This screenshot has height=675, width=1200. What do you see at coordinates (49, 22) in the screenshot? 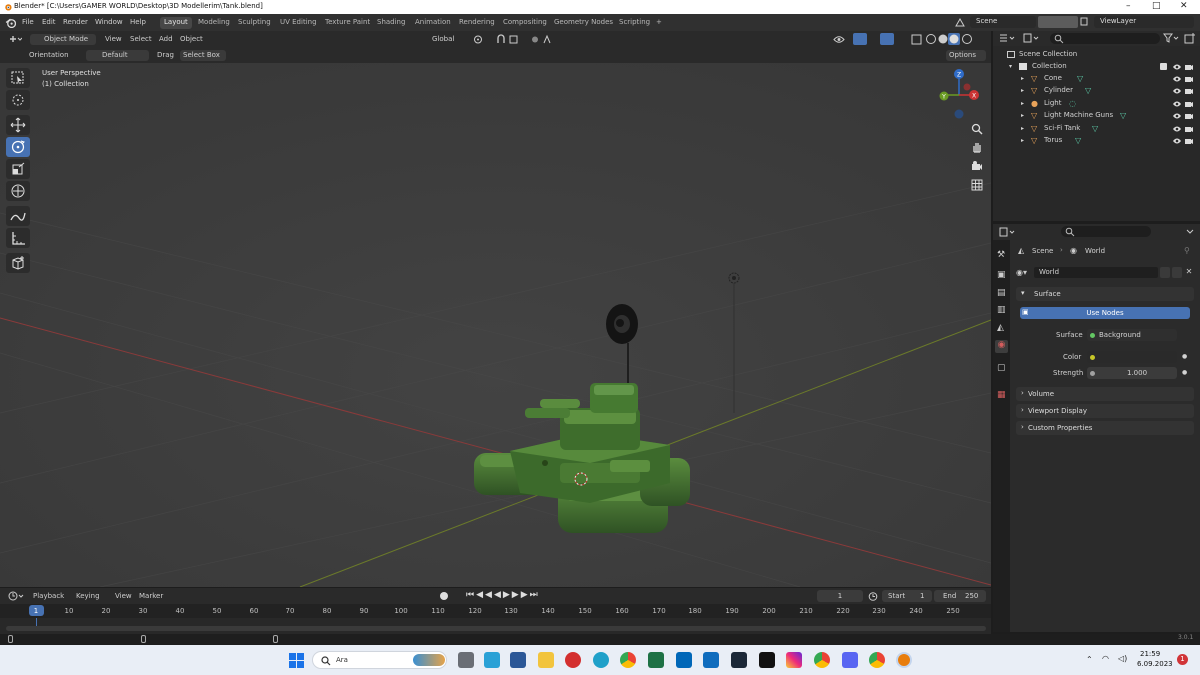
I see `menu-edit: Edit` at bounding box center [49, 22].